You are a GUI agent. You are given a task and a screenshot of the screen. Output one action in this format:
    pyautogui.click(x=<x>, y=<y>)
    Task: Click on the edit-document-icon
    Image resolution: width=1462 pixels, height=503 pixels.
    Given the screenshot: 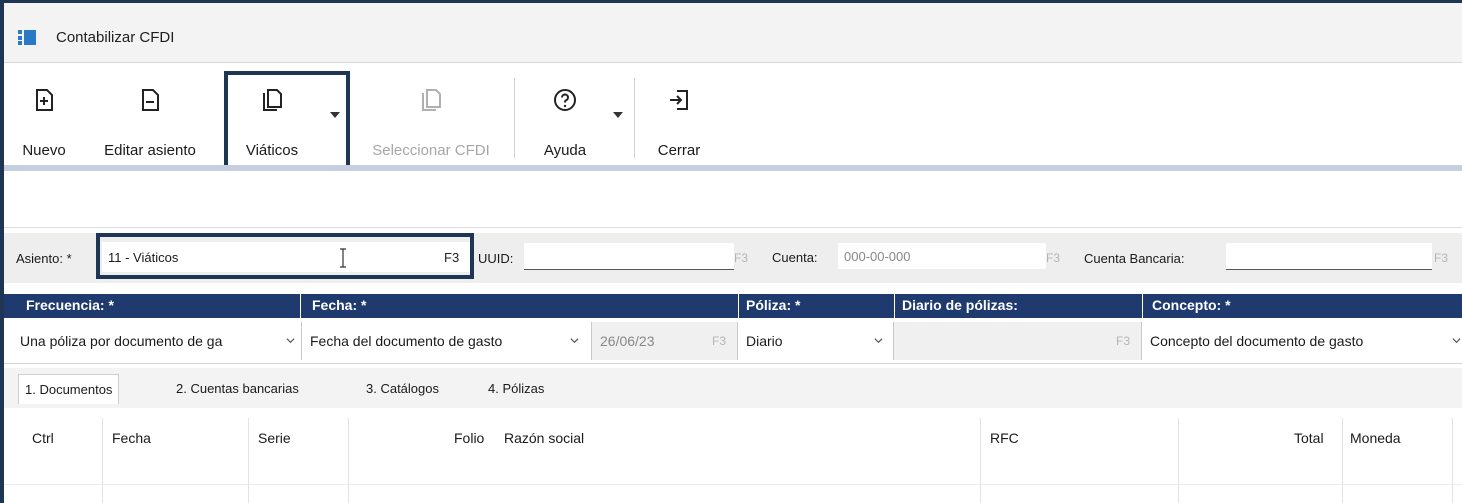 What is the action you would take?
    pyautogui.click(x=150, y=100)
    